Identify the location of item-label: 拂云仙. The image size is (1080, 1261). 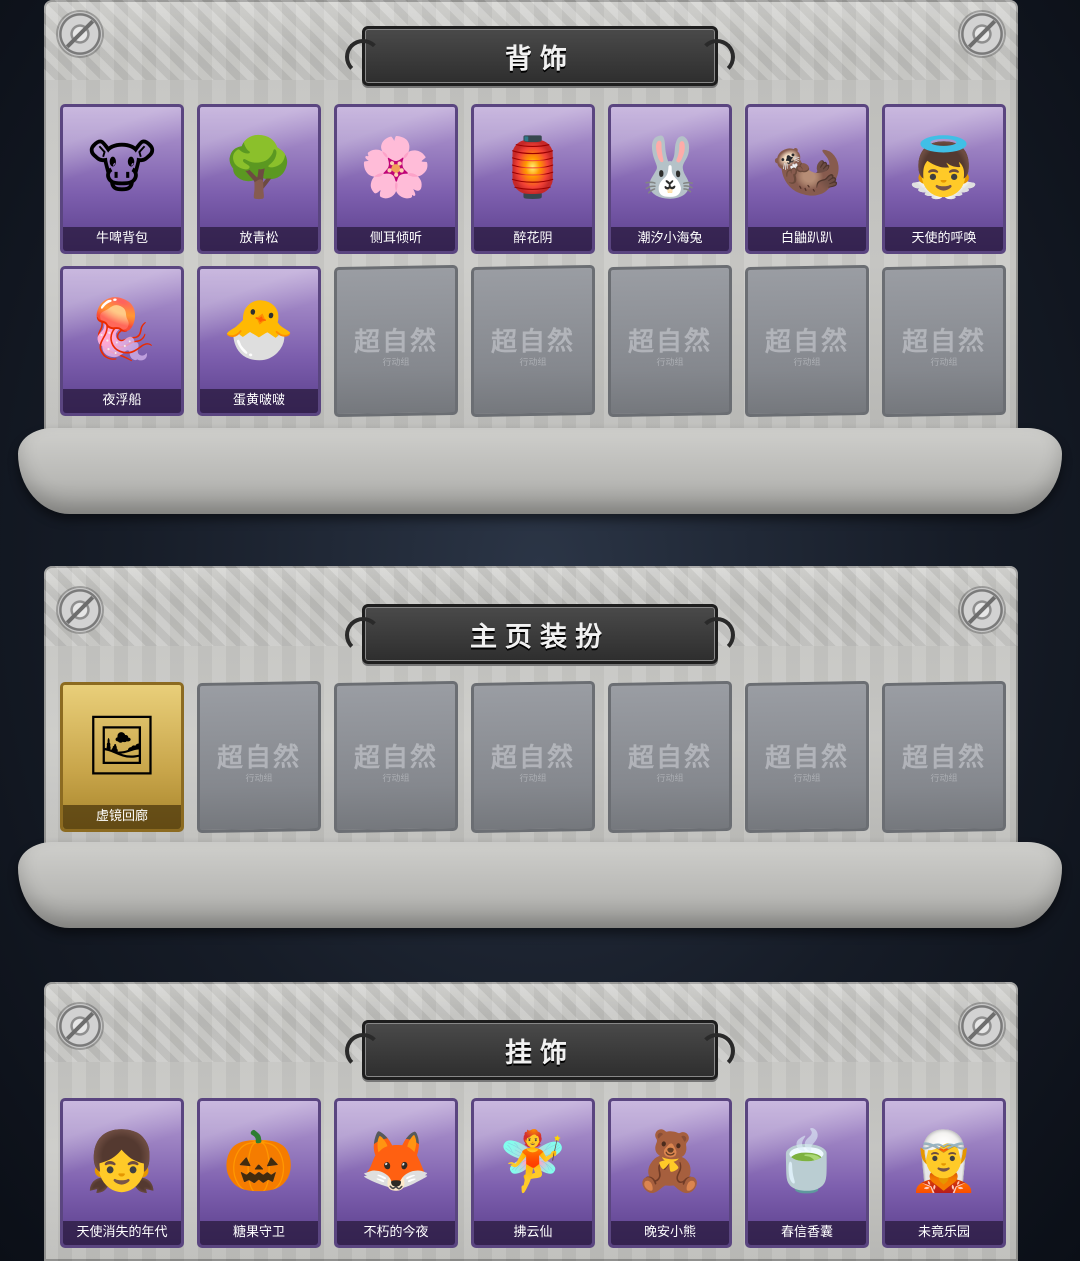
(533, 1233).